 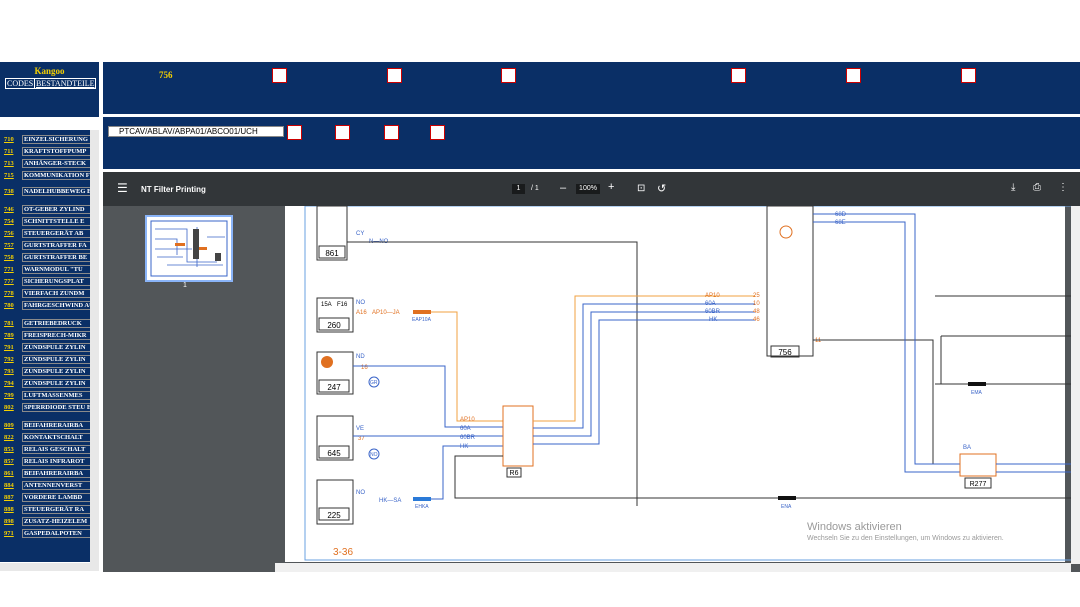 I want to click on component-list-item: 746 OT-GEBER ZYLIND, so click(x=49, y=209).